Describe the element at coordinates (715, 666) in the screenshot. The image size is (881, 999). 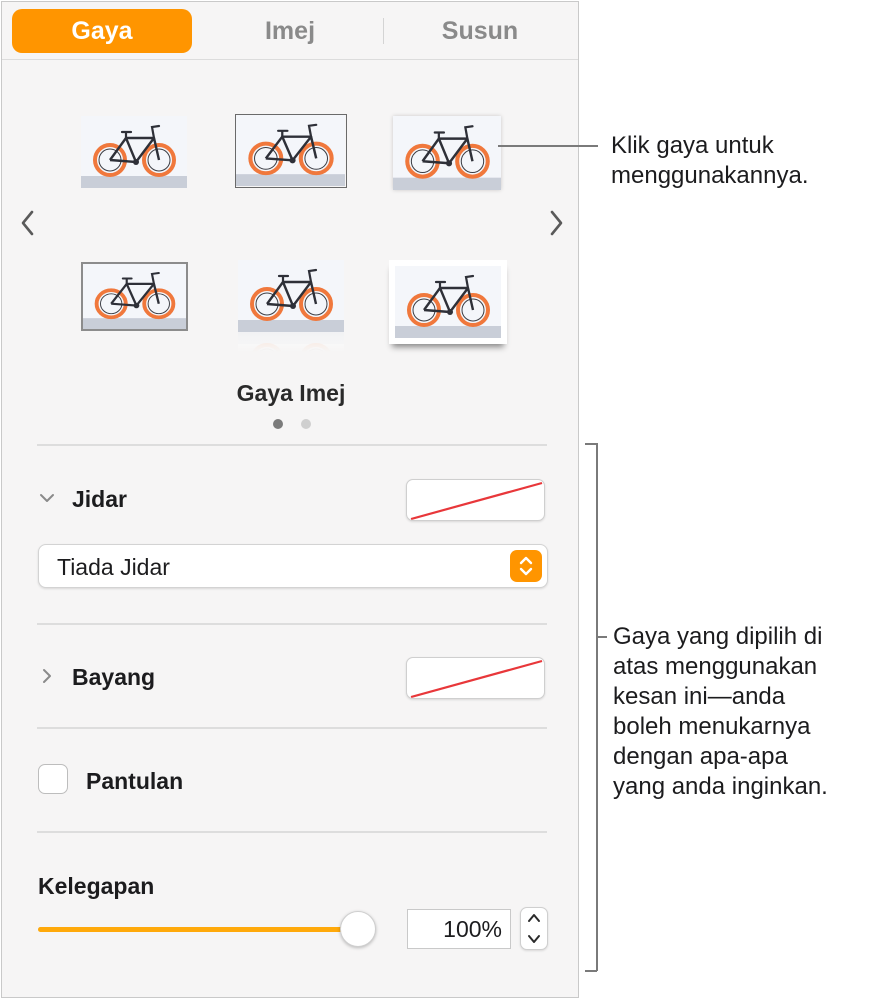
I see `callout-effects-line-2: atas menggunakan` at that location.